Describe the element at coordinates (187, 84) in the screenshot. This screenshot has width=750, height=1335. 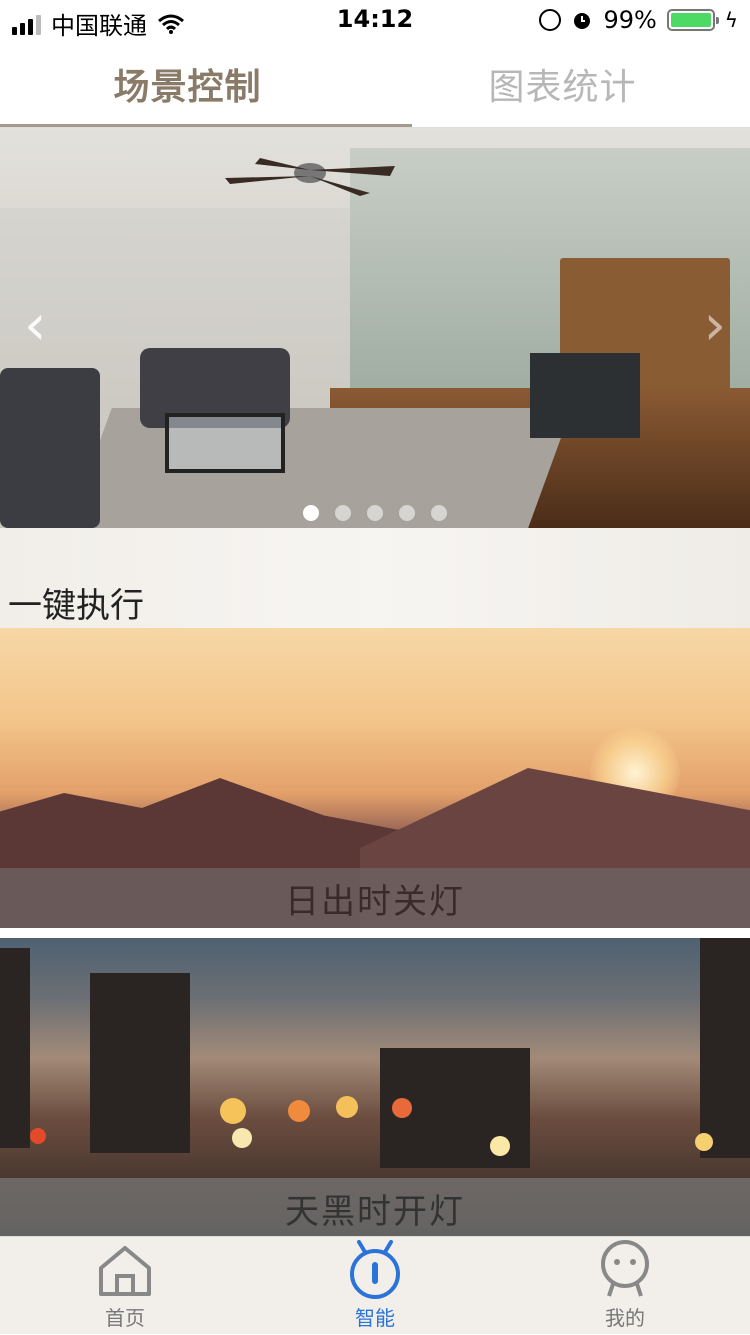
I see `tab-scene-control: 场景控制` at that location.